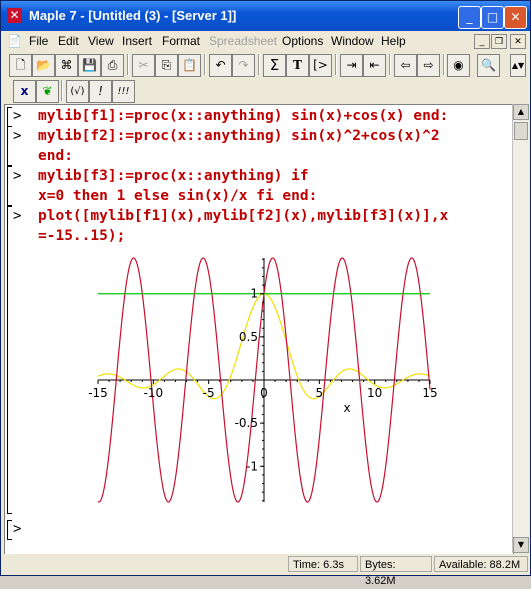 The width and height of the screenshot is (531, 589). What do you see at coordinates (393, 41) in the screenshot?
I see `menu-help: Help` at bounding box center [393, 41].